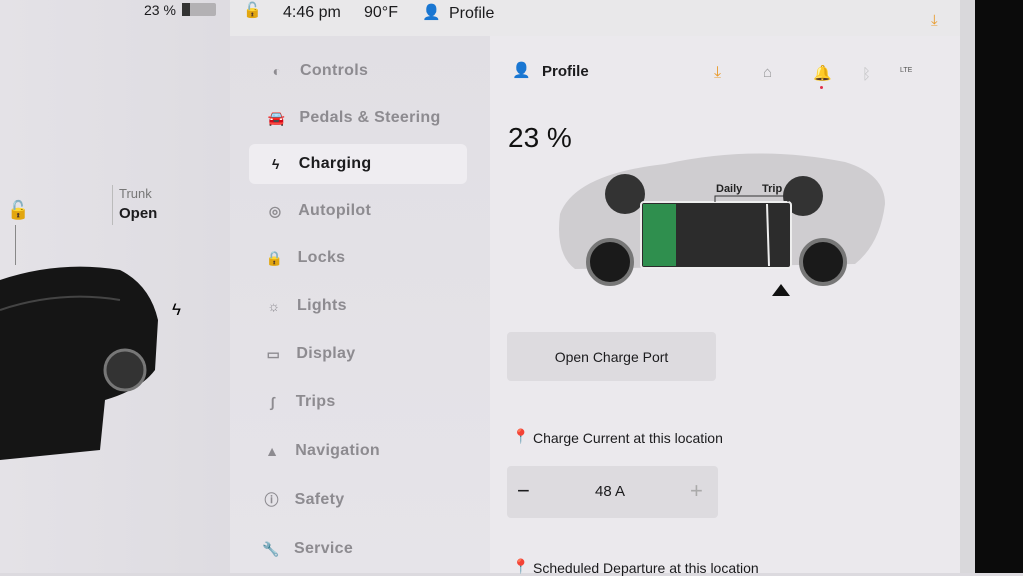 The image size is (1023, 576). Describe the element at coordinates (354, 500) in the screenshot. I see `menu-item-safety: ⓘ Safety` at that location.